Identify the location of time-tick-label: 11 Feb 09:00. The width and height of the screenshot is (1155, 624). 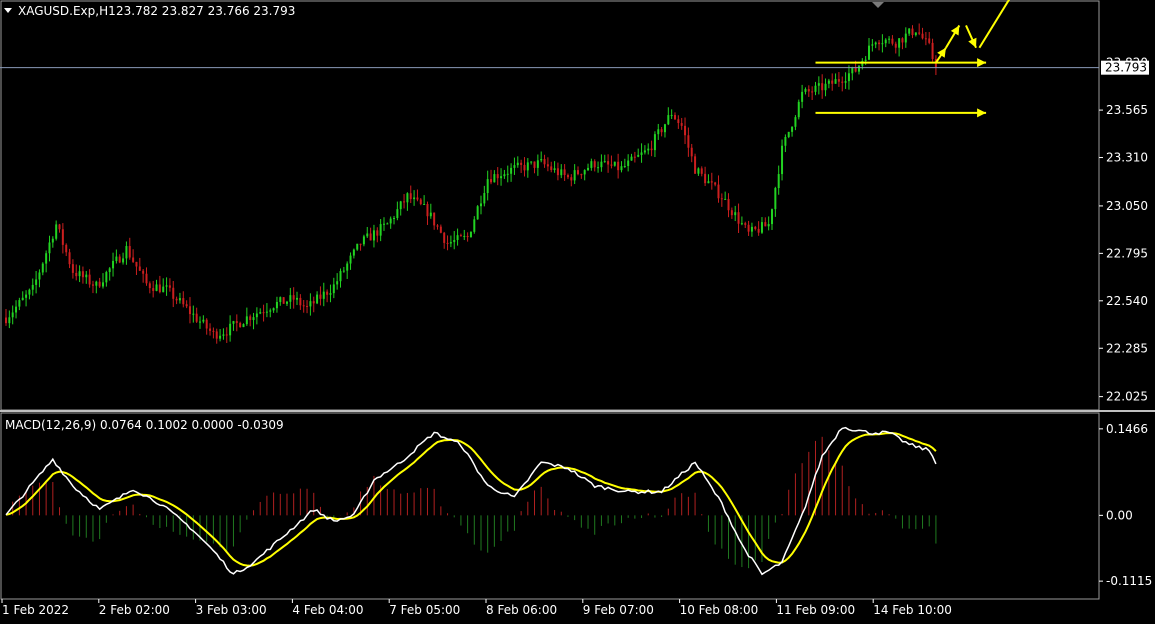
(815, 610).